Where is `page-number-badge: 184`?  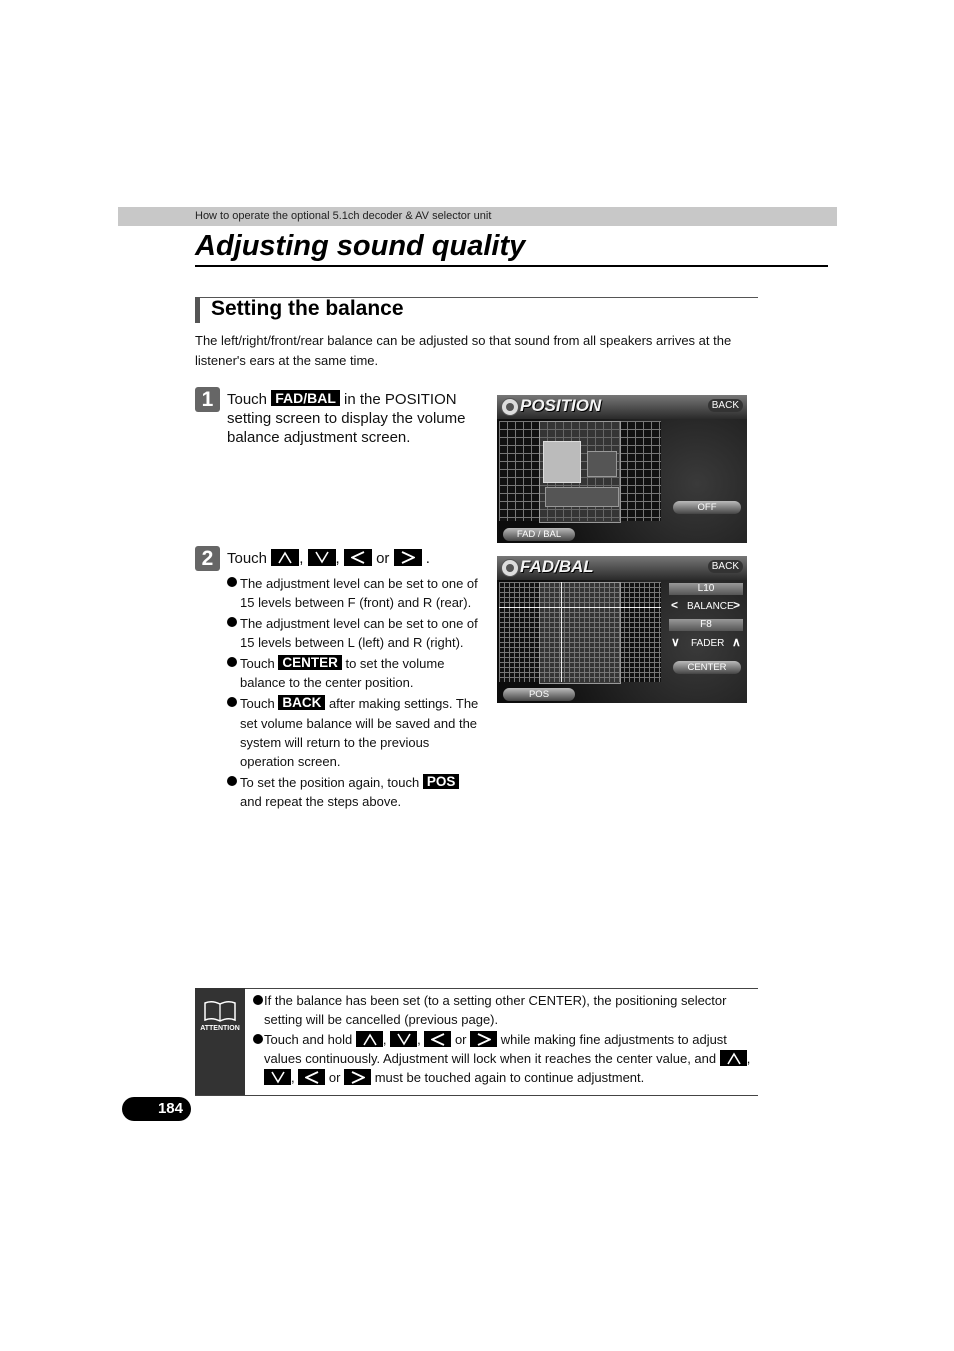 page-number-badge: 184 is located at coordinates (156, 1109).